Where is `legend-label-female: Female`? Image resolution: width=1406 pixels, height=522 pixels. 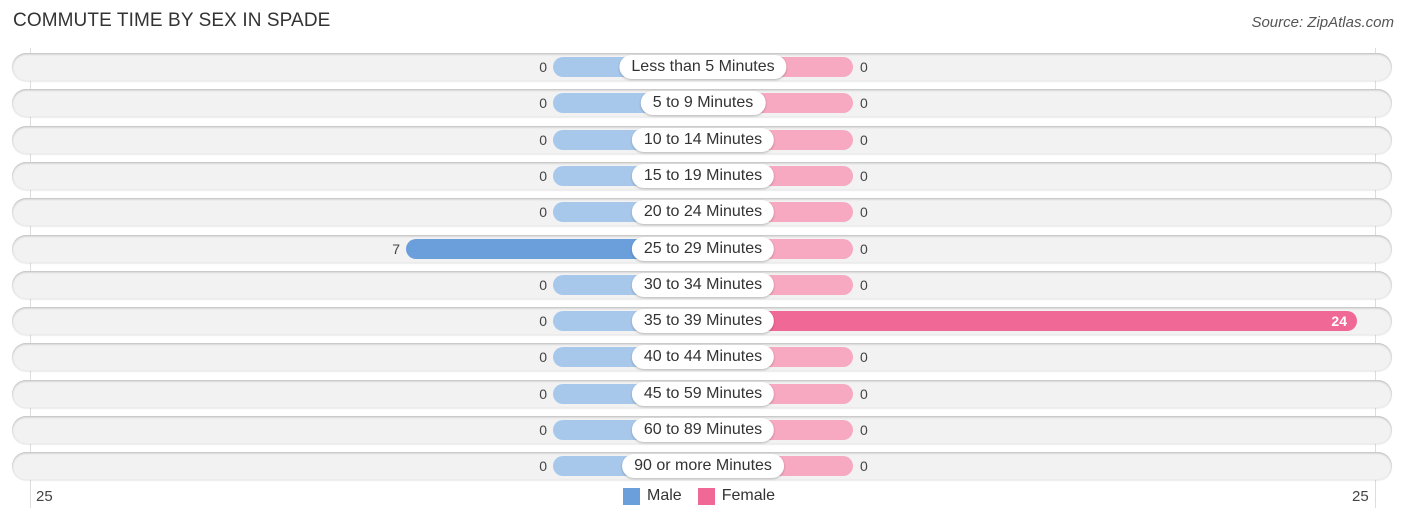 legend-label-female: Female is located at coordinates (748, 495).